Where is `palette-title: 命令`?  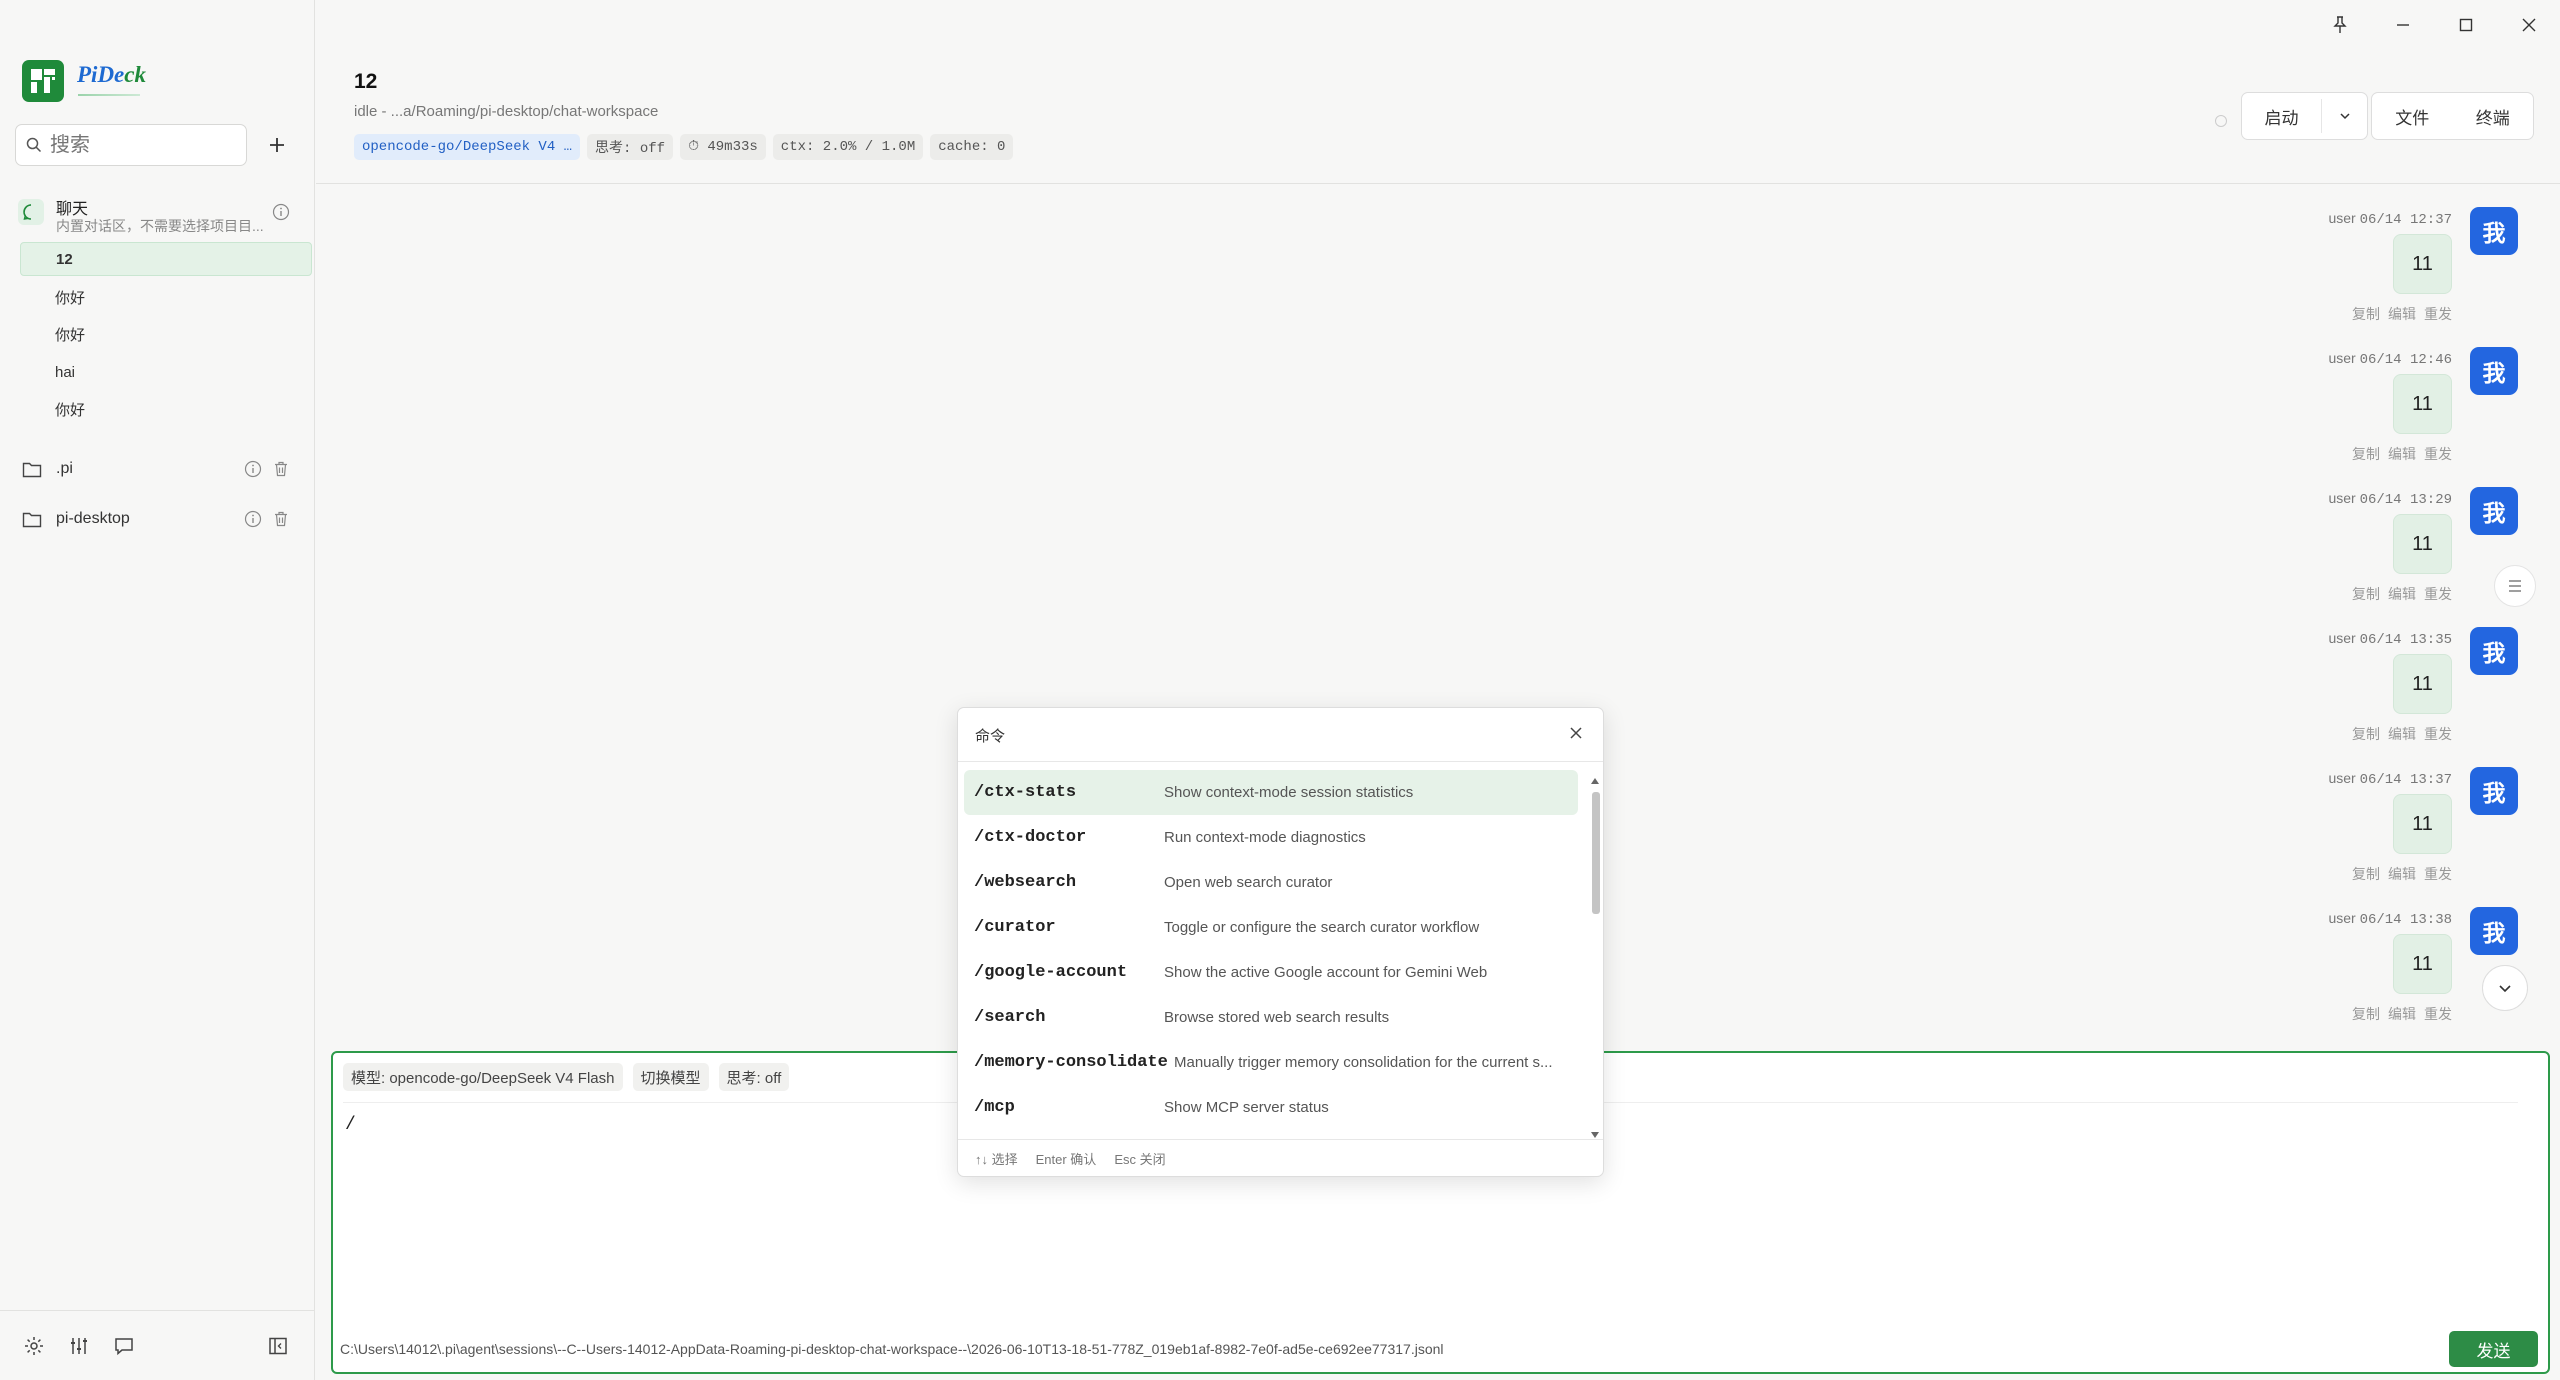
palette-title: 命令 is located at coordinates (990, 736).